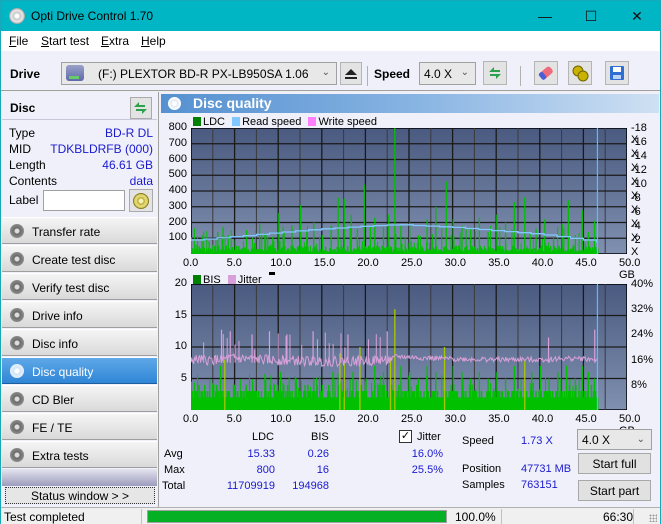  Describe the element at coordinates (617, 73) in the screenshot. I see `save-button` at that location.